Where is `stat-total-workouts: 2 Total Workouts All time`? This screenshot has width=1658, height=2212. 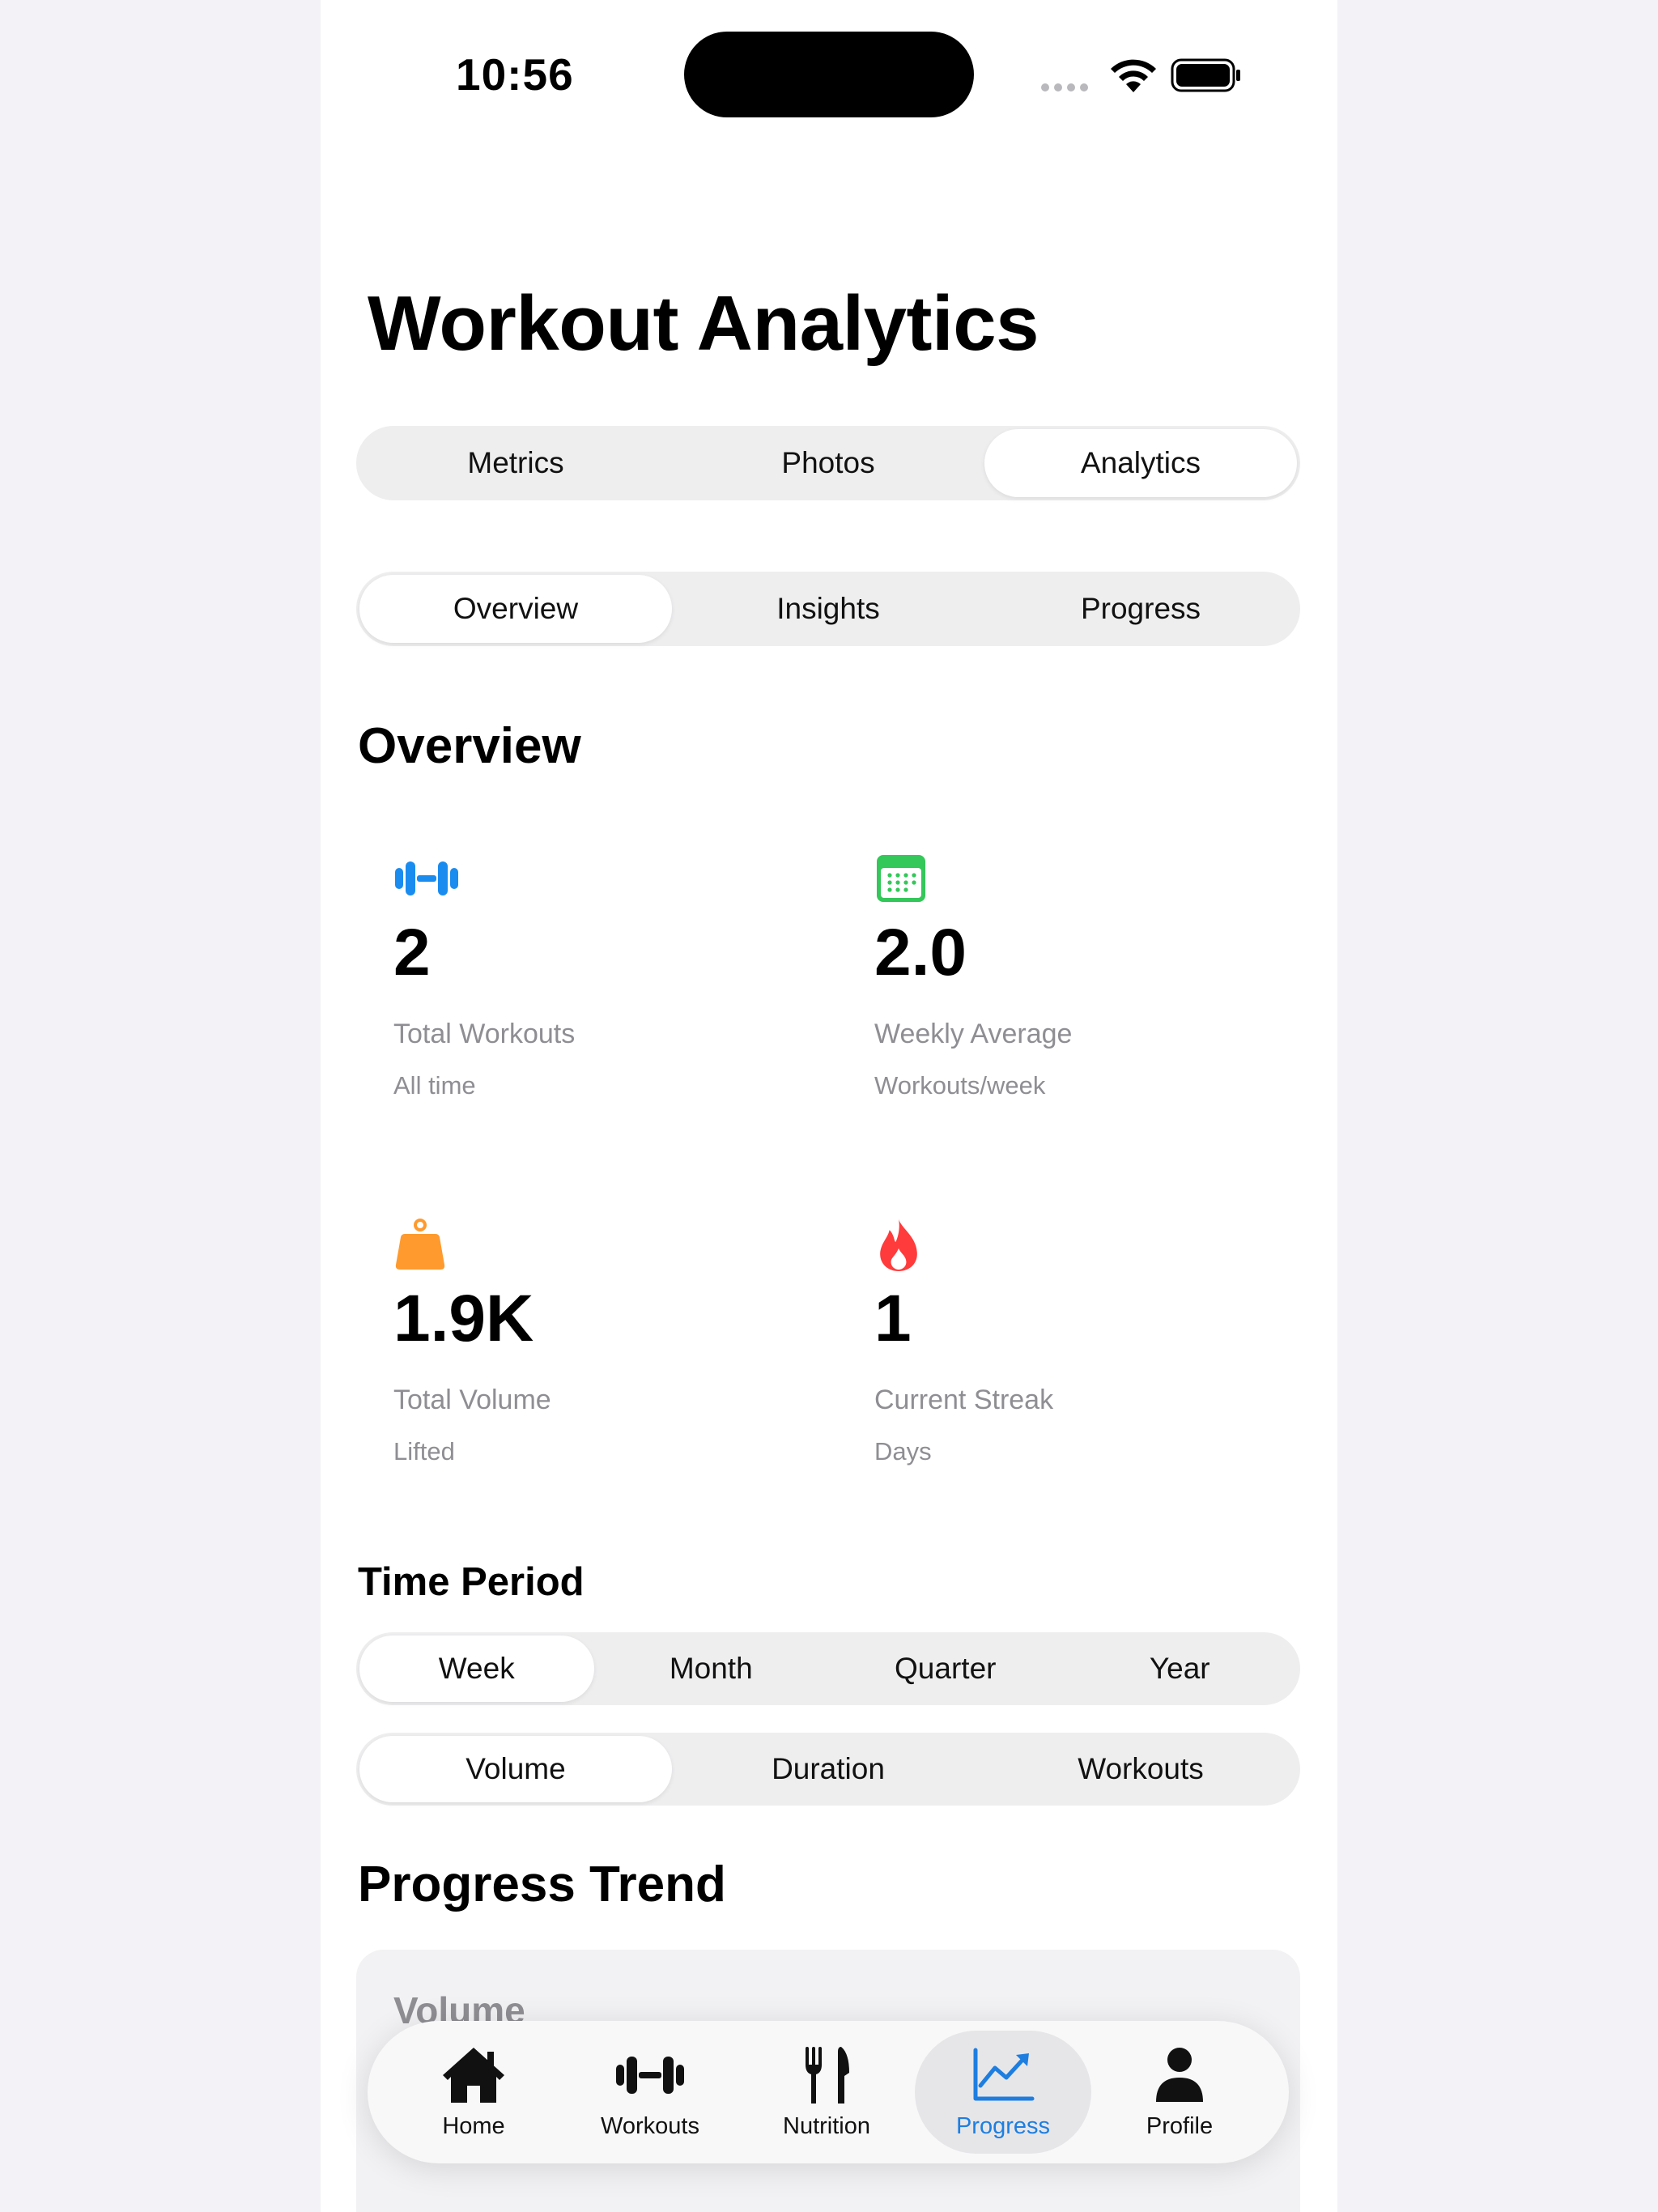
stat-total-workouts: 2 Total Workouts All time is located at coordinates (603, 976).